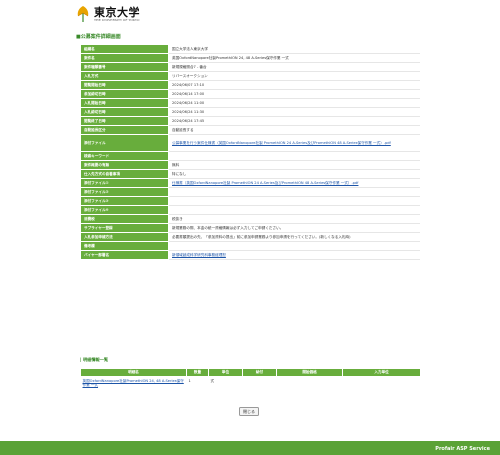  Describe the element at coordinates (124, 130) in the screenshot. I see `detail-label: 自動延長区分` at that location.